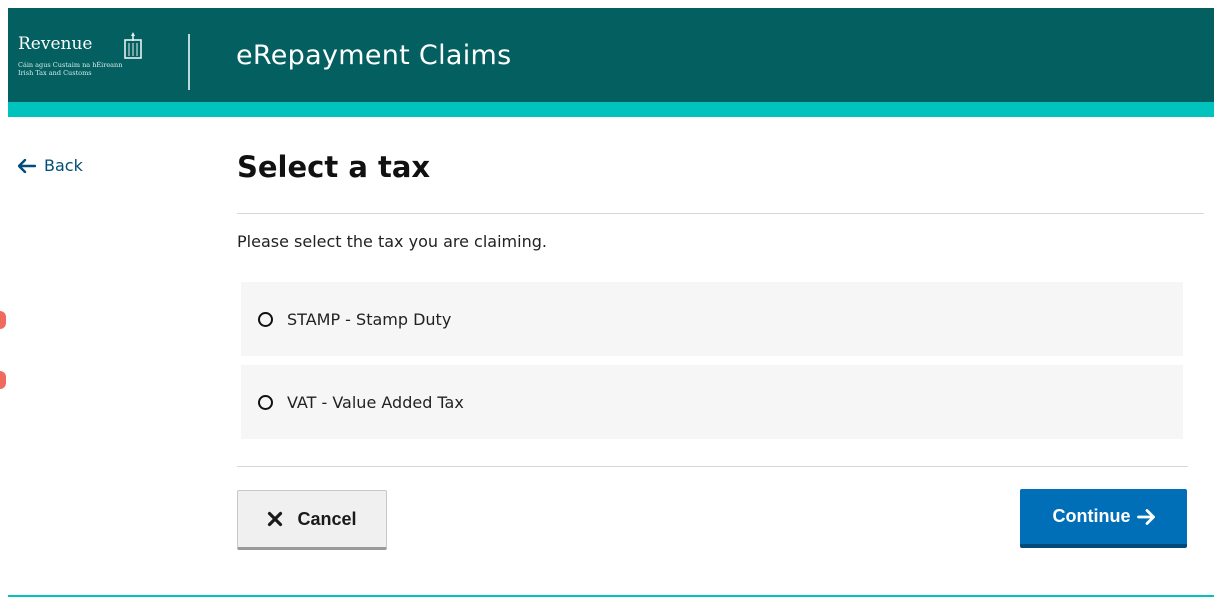 The height and width of the screenshot is (597, 1214). I want to click on tax-option-stamp: STAMP - Stamp Duty, so click(712, 319).